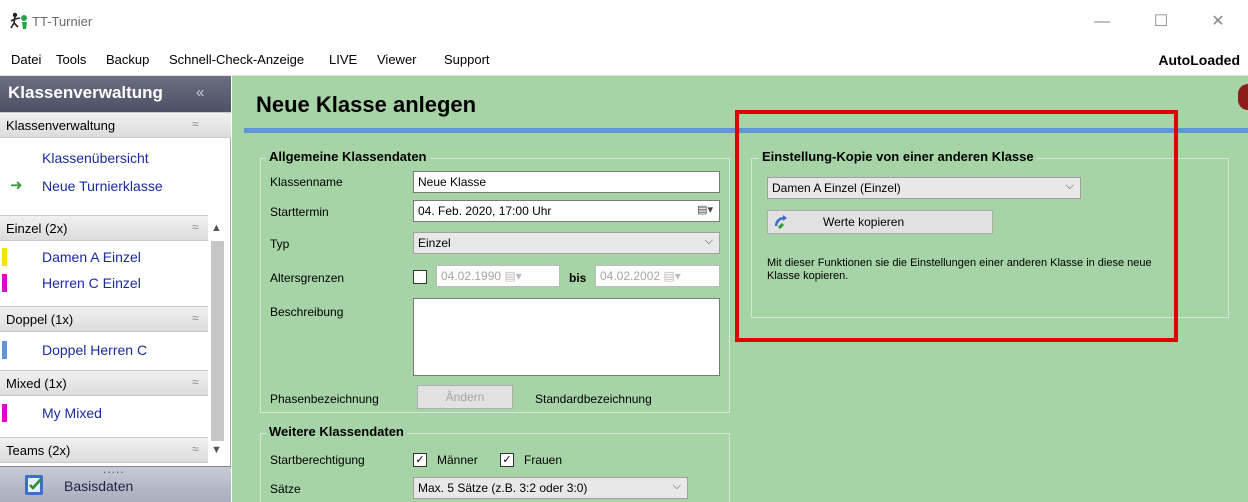 The image size is (1248, 502). I want to click on age-to-label: bis, so click(578, 278).